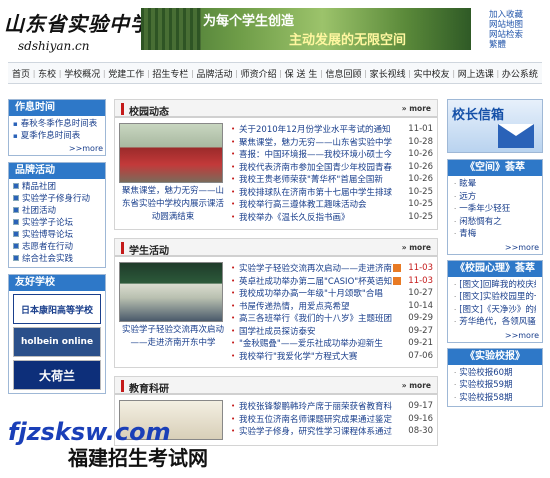 This screenshot has width=550, height=478. I want to click on space-more-link: >>more, so click(495, 248).